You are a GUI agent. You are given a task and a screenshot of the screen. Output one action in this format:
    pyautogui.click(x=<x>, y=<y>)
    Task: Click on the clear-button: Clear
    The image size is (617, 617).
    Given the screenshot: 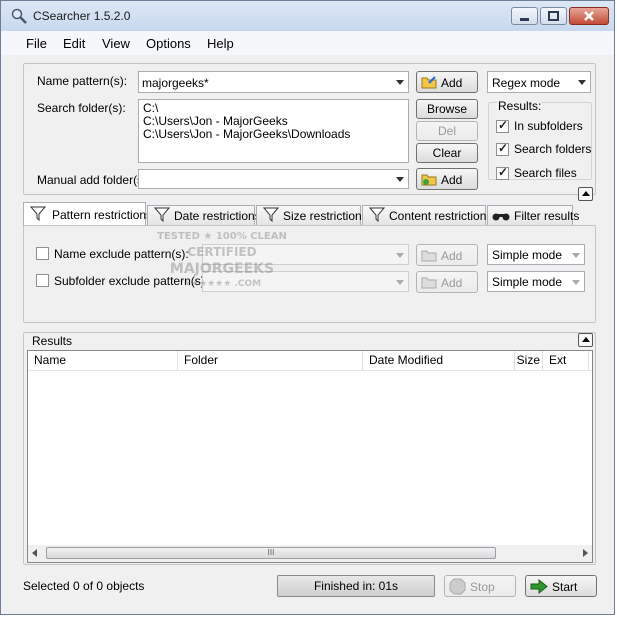 What is the action you would take?
    pyautogui.click(x=447, y=153)
    